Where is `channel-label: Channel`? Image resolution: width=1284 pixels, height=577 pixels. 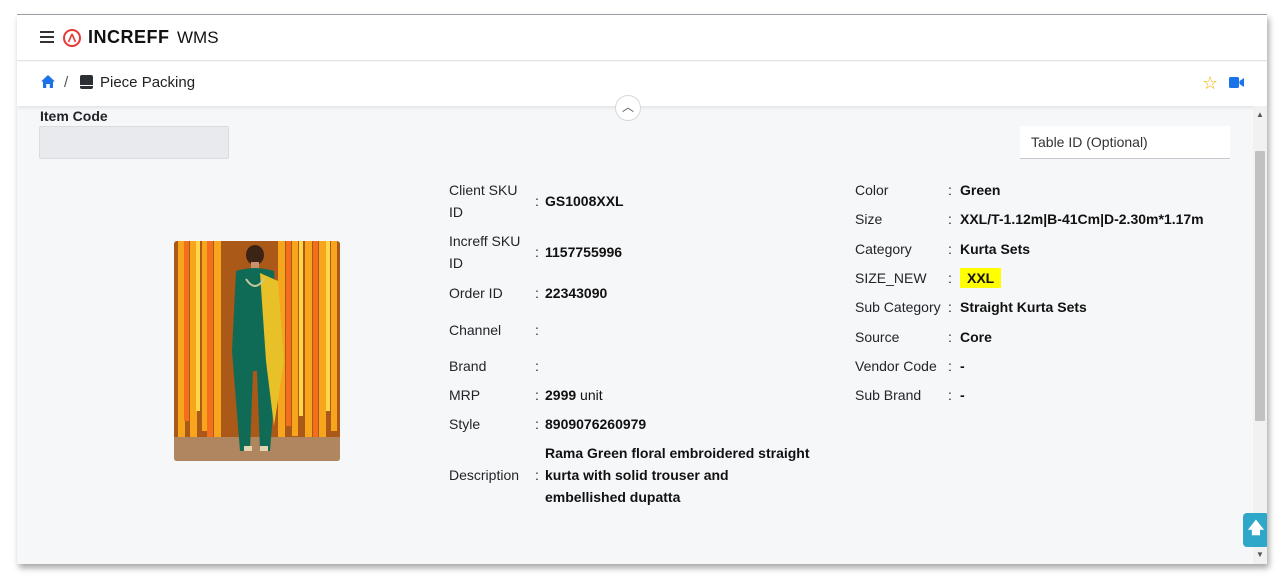
channel-label: Channel is located at coordinates (475, 330).